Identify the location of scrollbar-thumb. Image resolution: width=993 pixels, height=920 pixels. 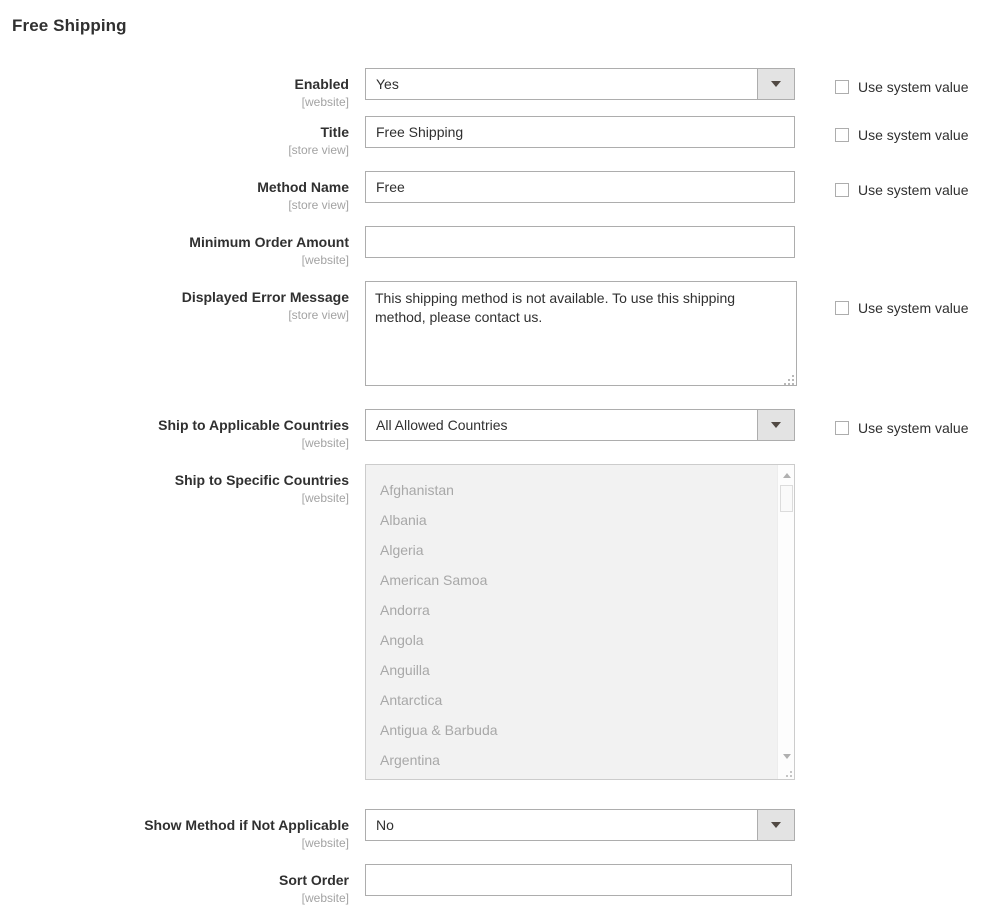
(786, 498).